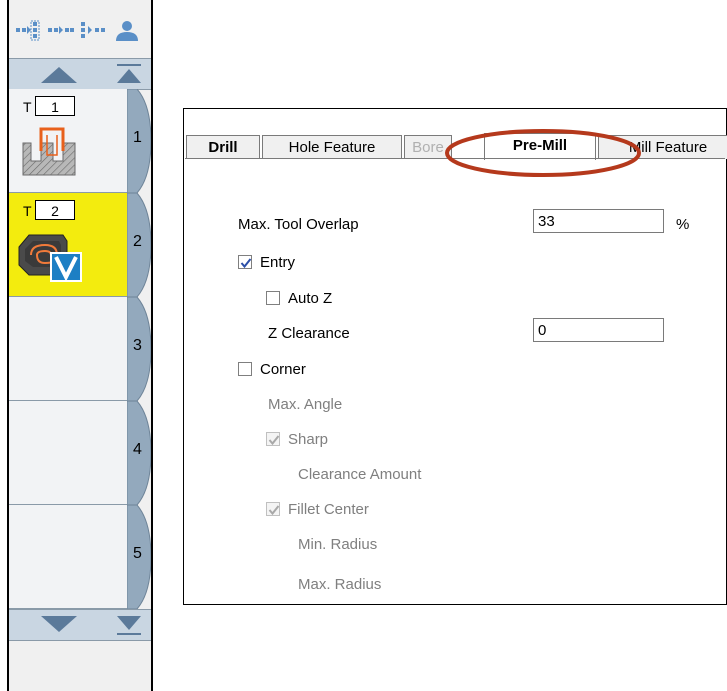 The image size is (727, 691). What do you see at coordinates (93, 31) in the screenshot?
I see `expand-sequence-icon` at bounding box center [93, 31].